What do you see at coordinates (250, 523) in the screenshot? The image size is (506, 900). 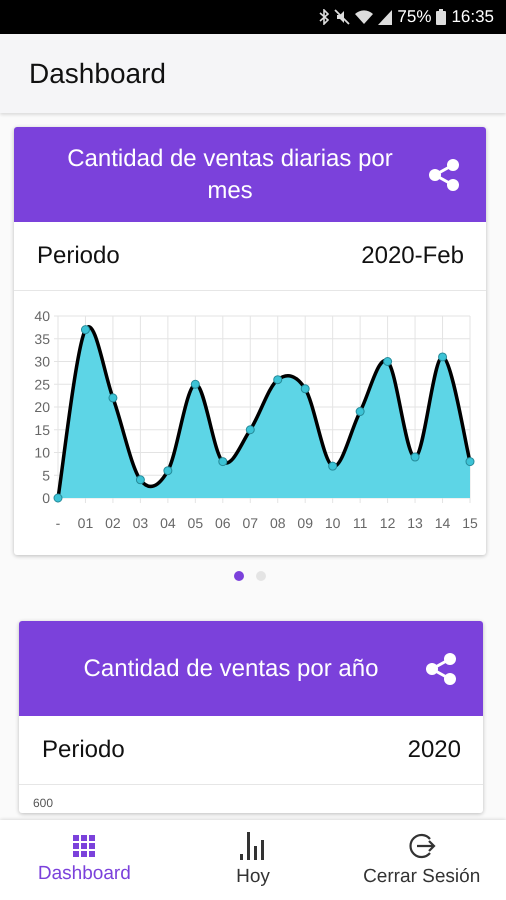 I see `axis-tick-label: 07` at bounding box center [250, 523].